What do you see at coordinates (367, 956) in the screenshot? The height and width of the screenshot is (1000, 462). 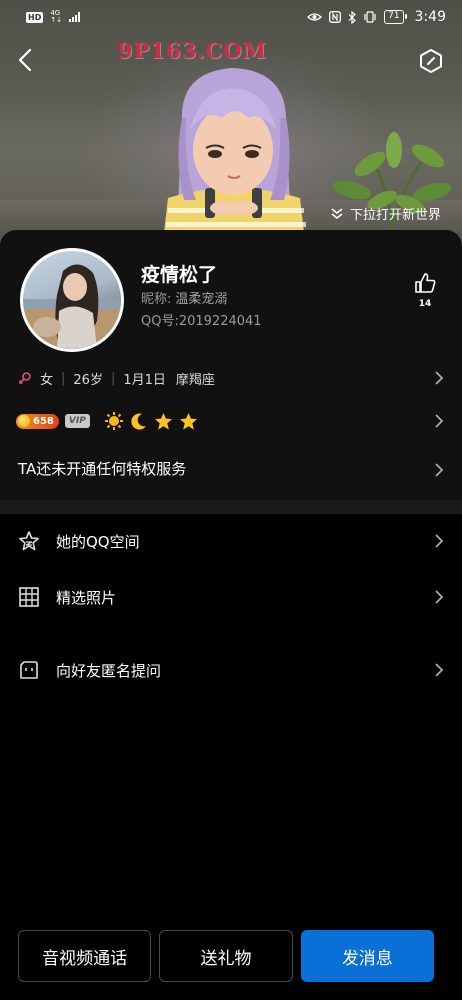 I see `send-message-button: 发消息` at bounding box center [367, 956].